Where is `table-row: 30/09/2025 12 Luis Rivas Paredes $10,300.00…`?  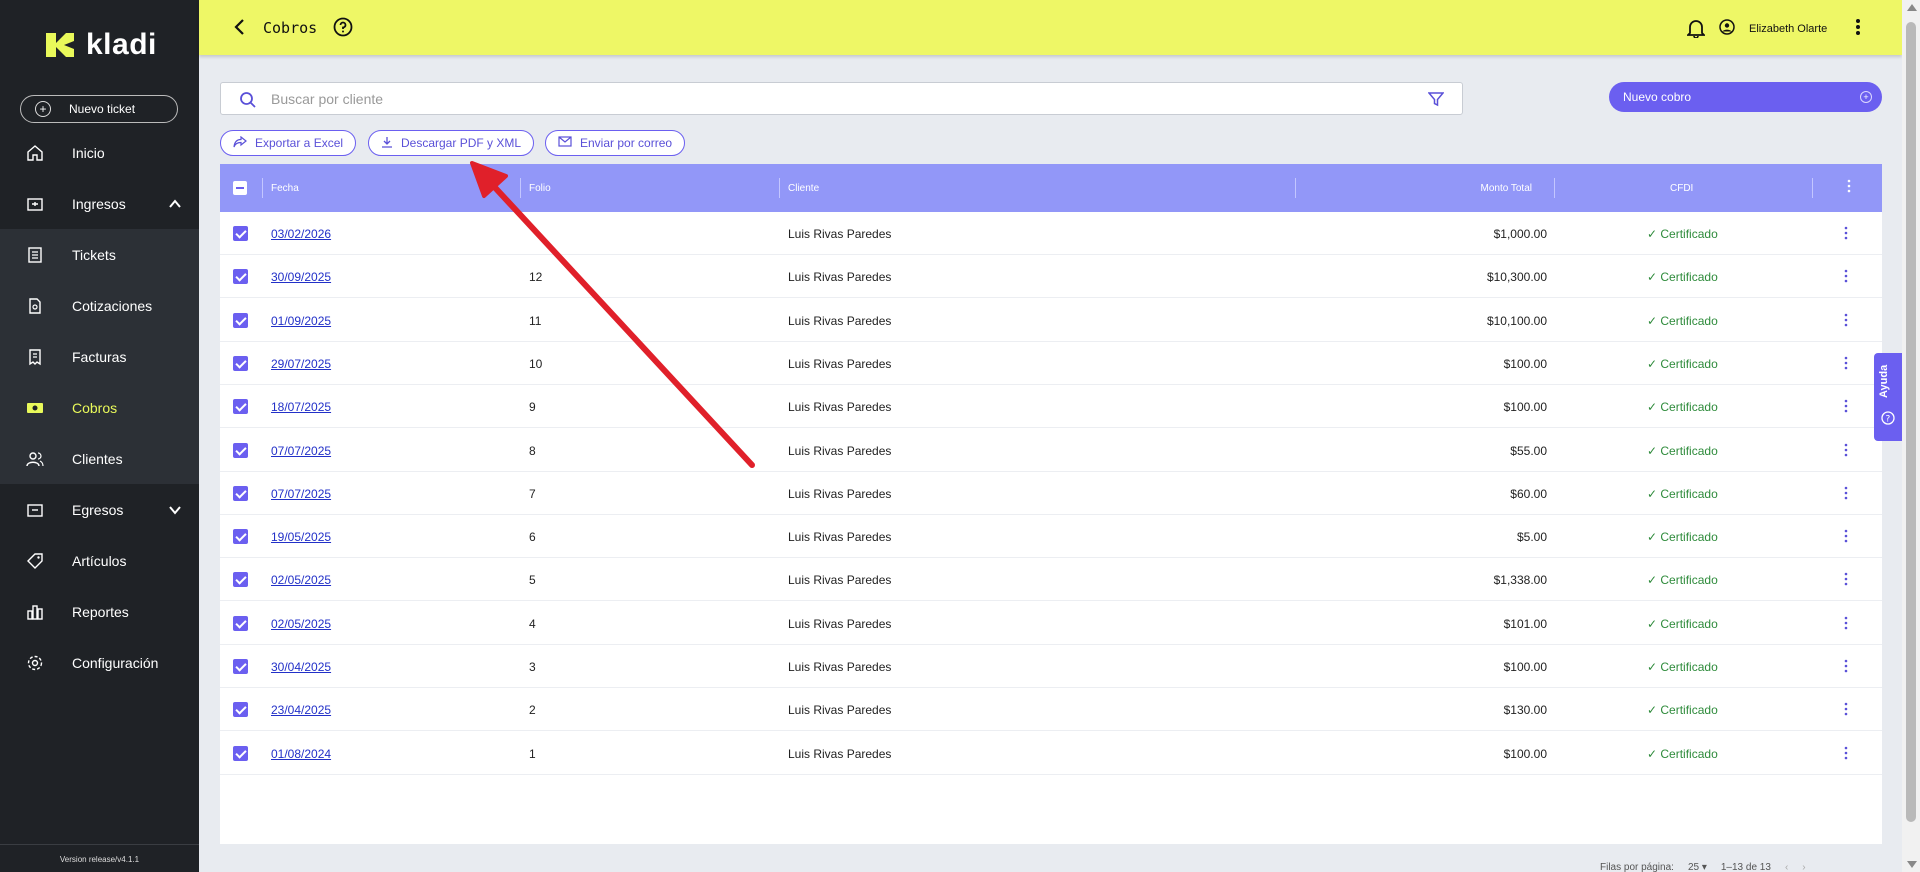
table-row: 30/09/2025 12 Luis Rivas Paredes $10,300.00… is located at coordinates (1051, 277).